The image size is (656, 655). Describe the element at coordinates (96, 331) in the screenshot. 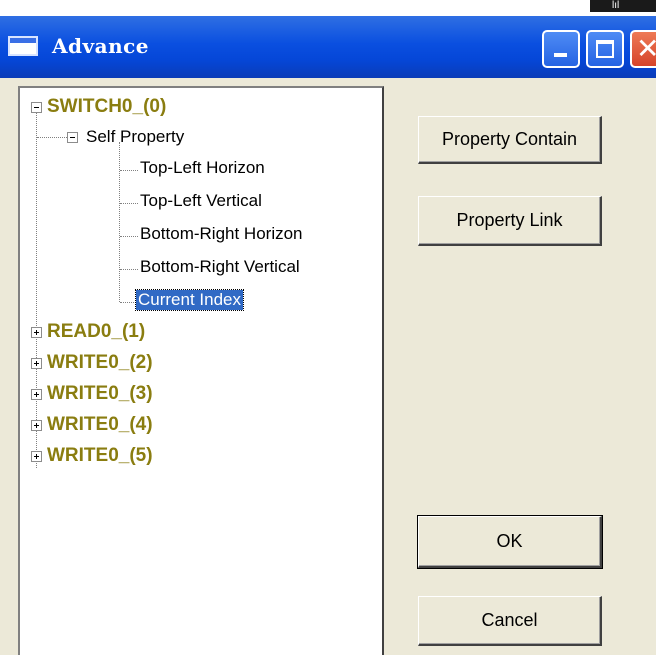

I see `tree-node-label: READ0_(1)` at that location.